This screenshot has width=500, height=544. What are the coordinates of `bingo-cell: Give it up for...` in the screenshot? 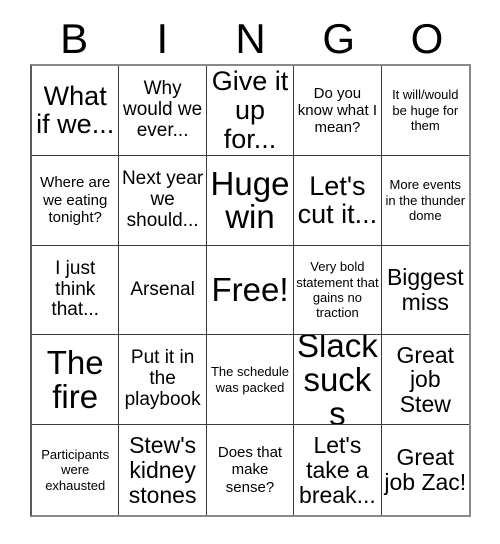 It's located at (250, 111).